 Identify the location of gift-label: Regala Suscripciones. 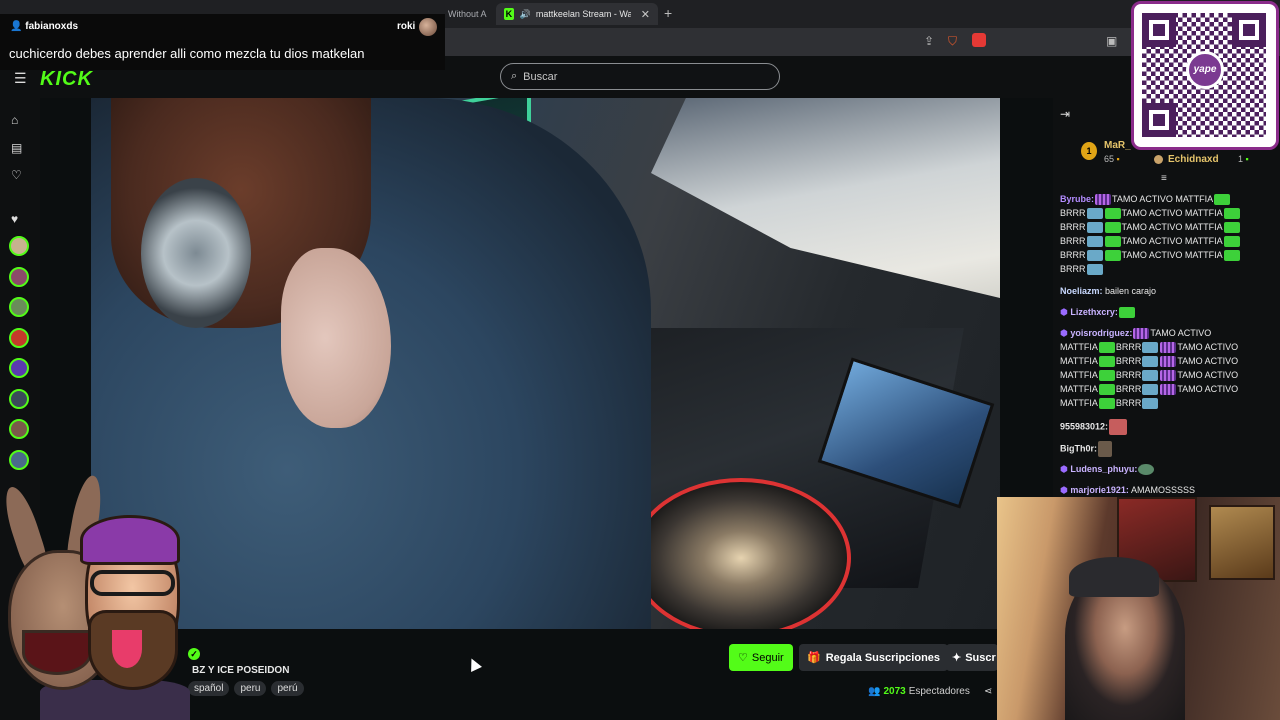
(883, 657).